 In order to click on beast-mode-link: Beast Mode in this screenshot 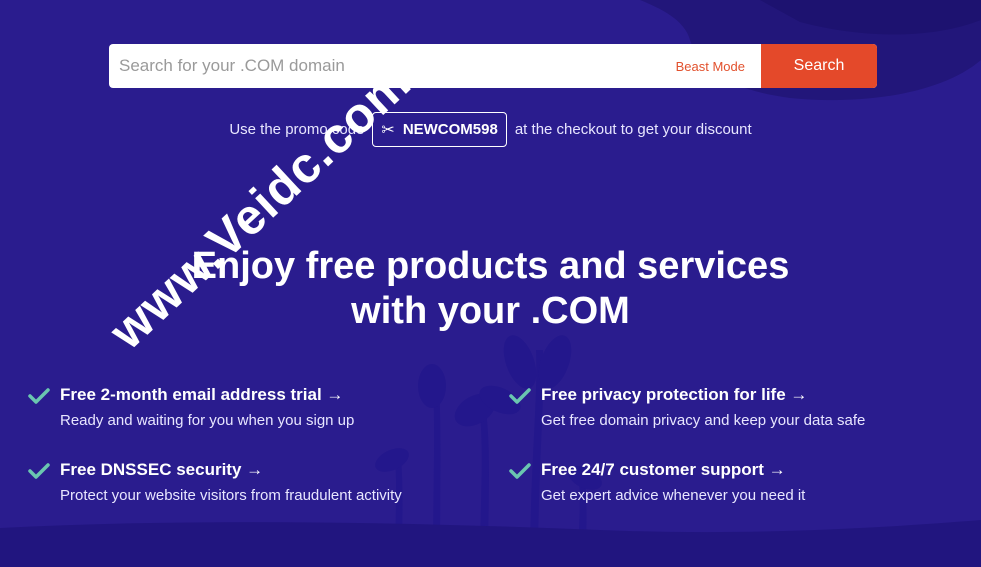, I will do `click(710, 66)`.